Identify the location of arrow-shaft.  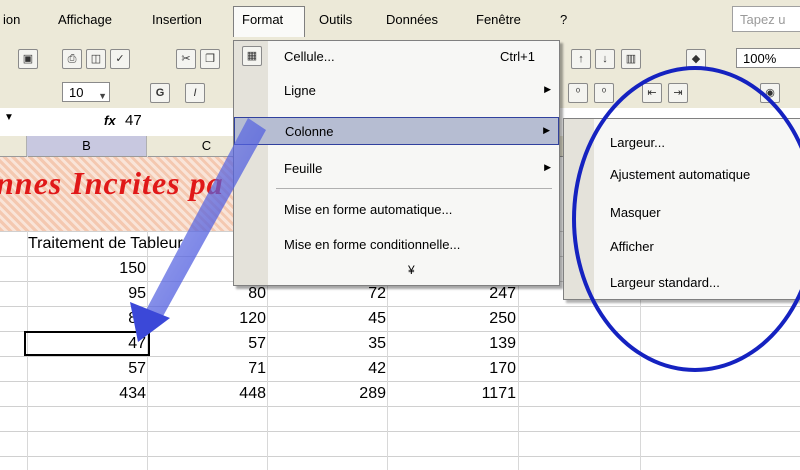
(206, 218).